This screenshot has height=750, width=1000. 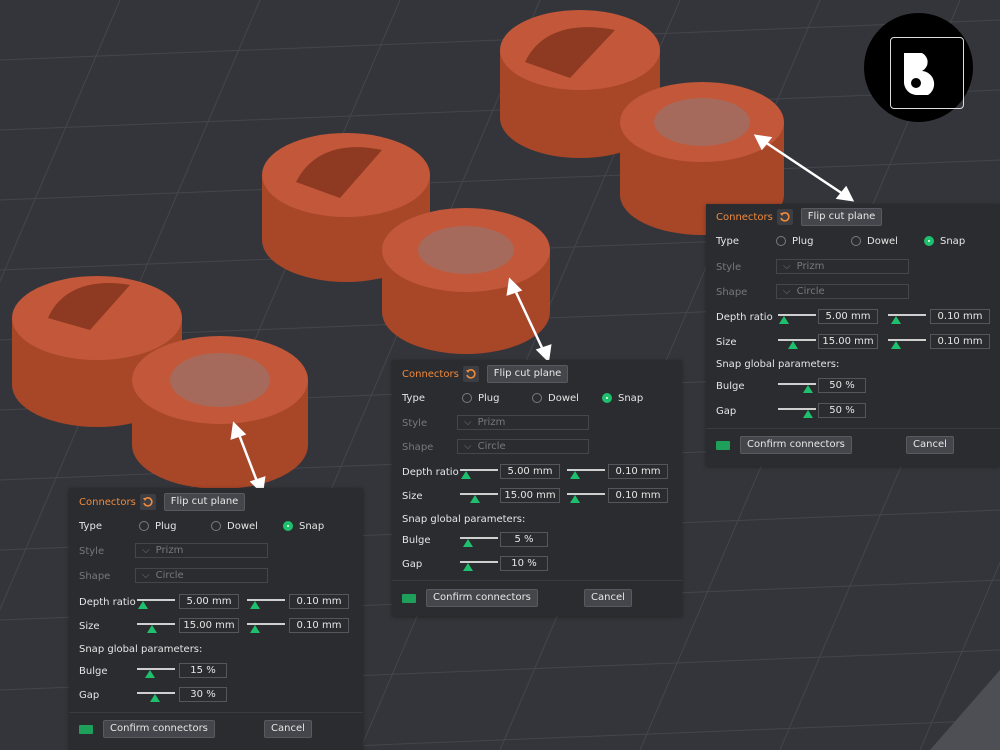 What do you see at coordinates (842, 410) in the screenshot?
I see `gap-input: 50 %` at bounding box center [842, 410].